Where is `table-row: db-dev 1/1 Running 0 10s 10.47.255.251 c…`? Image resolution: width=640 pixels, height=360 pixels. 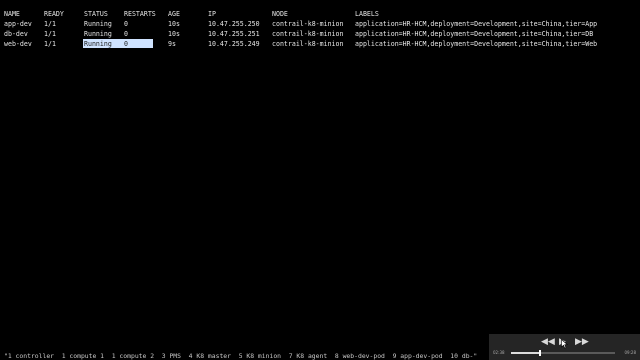 table-row: db-dev 1/1 Running 0 10s 10.47.255.251 c… is located at coordinates (320, 34).